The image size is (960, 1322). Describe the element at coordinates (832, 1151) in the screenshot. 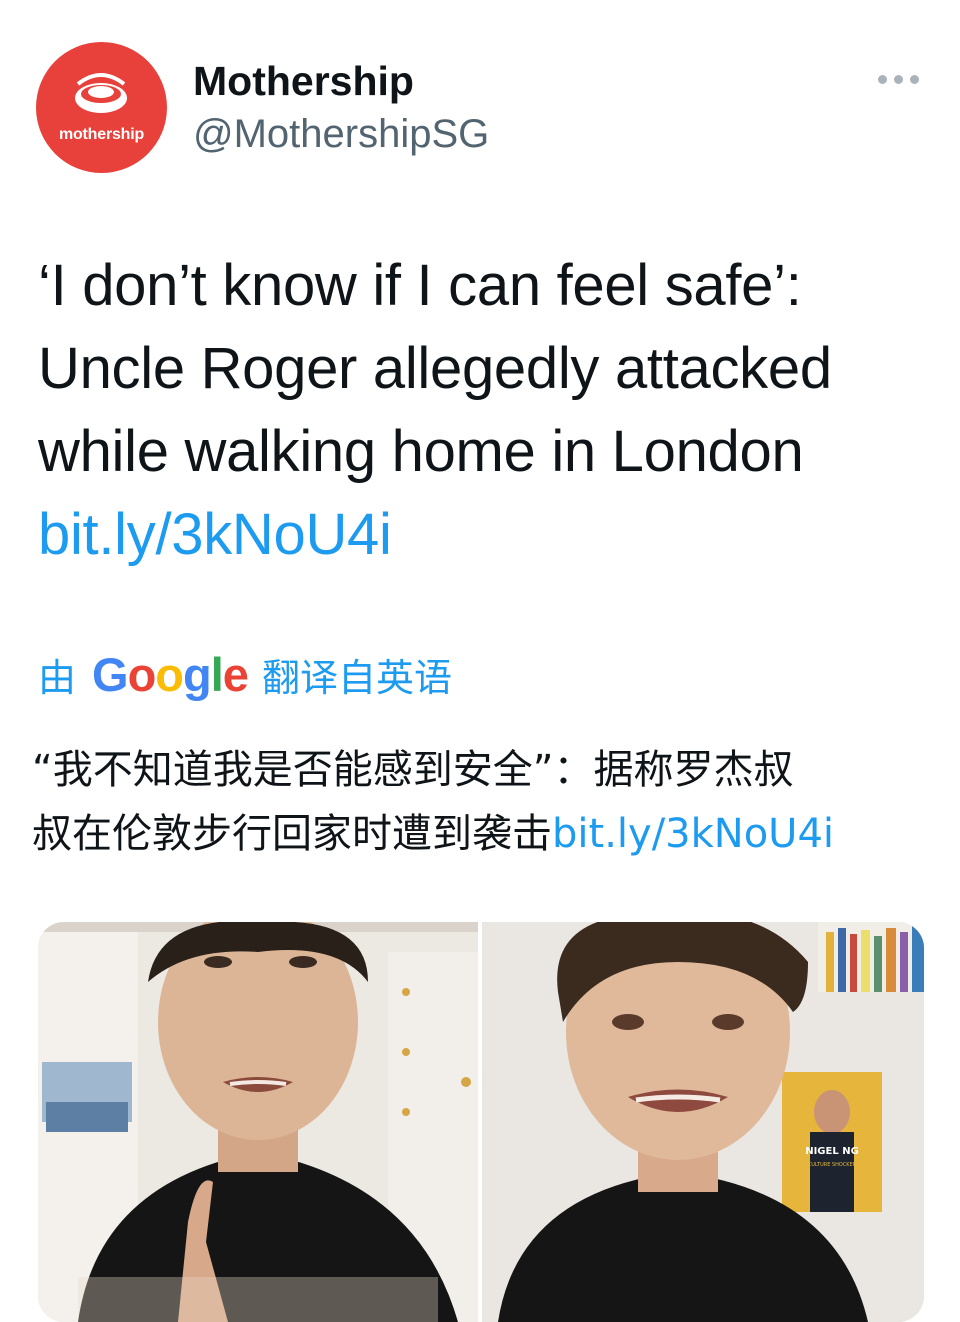

I see `poster-title-text: NIGEL NG` at that location.